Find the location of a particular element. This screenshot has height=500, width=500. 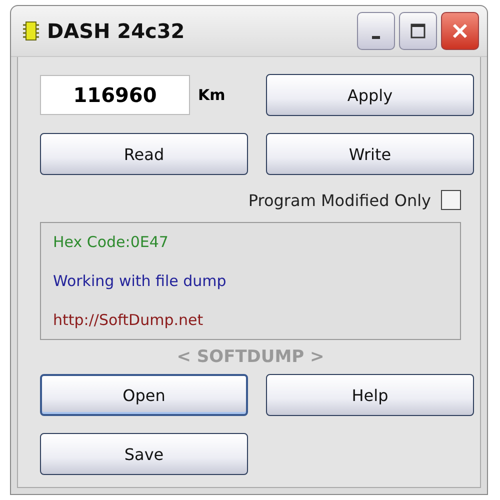

checkbox is located at coordinates (451, 200).